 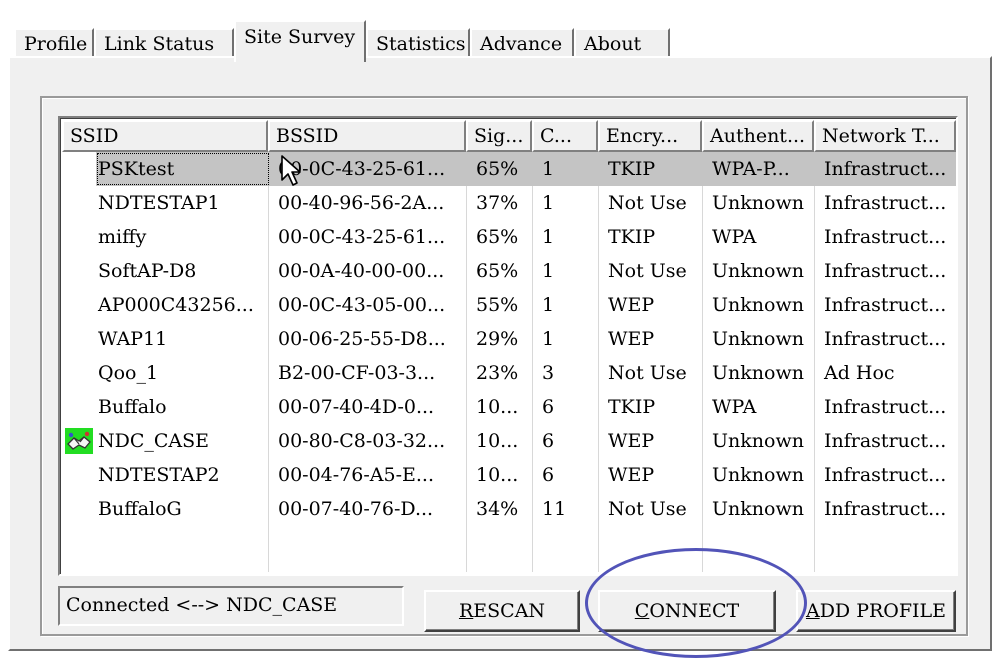 What do you see at coordinates (497, 373) in the screenshot?
I see `signal-cell: 23%` at bounding box center [497, 373].